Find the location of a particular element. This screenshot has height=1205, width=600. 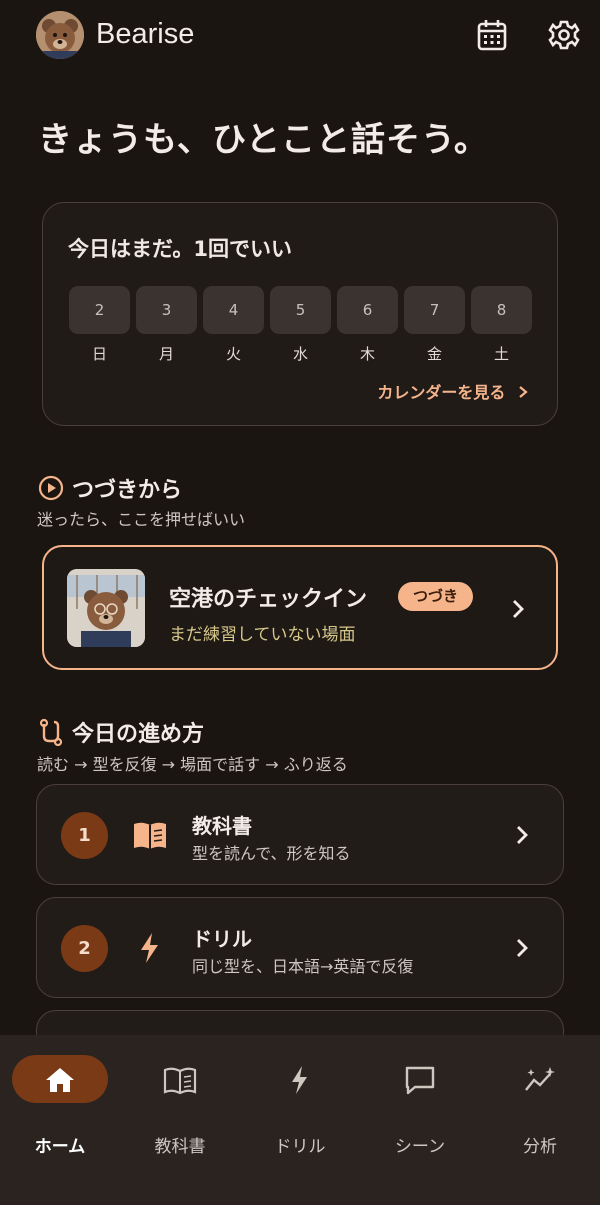

route-icon is located at coordinates (51, 732).